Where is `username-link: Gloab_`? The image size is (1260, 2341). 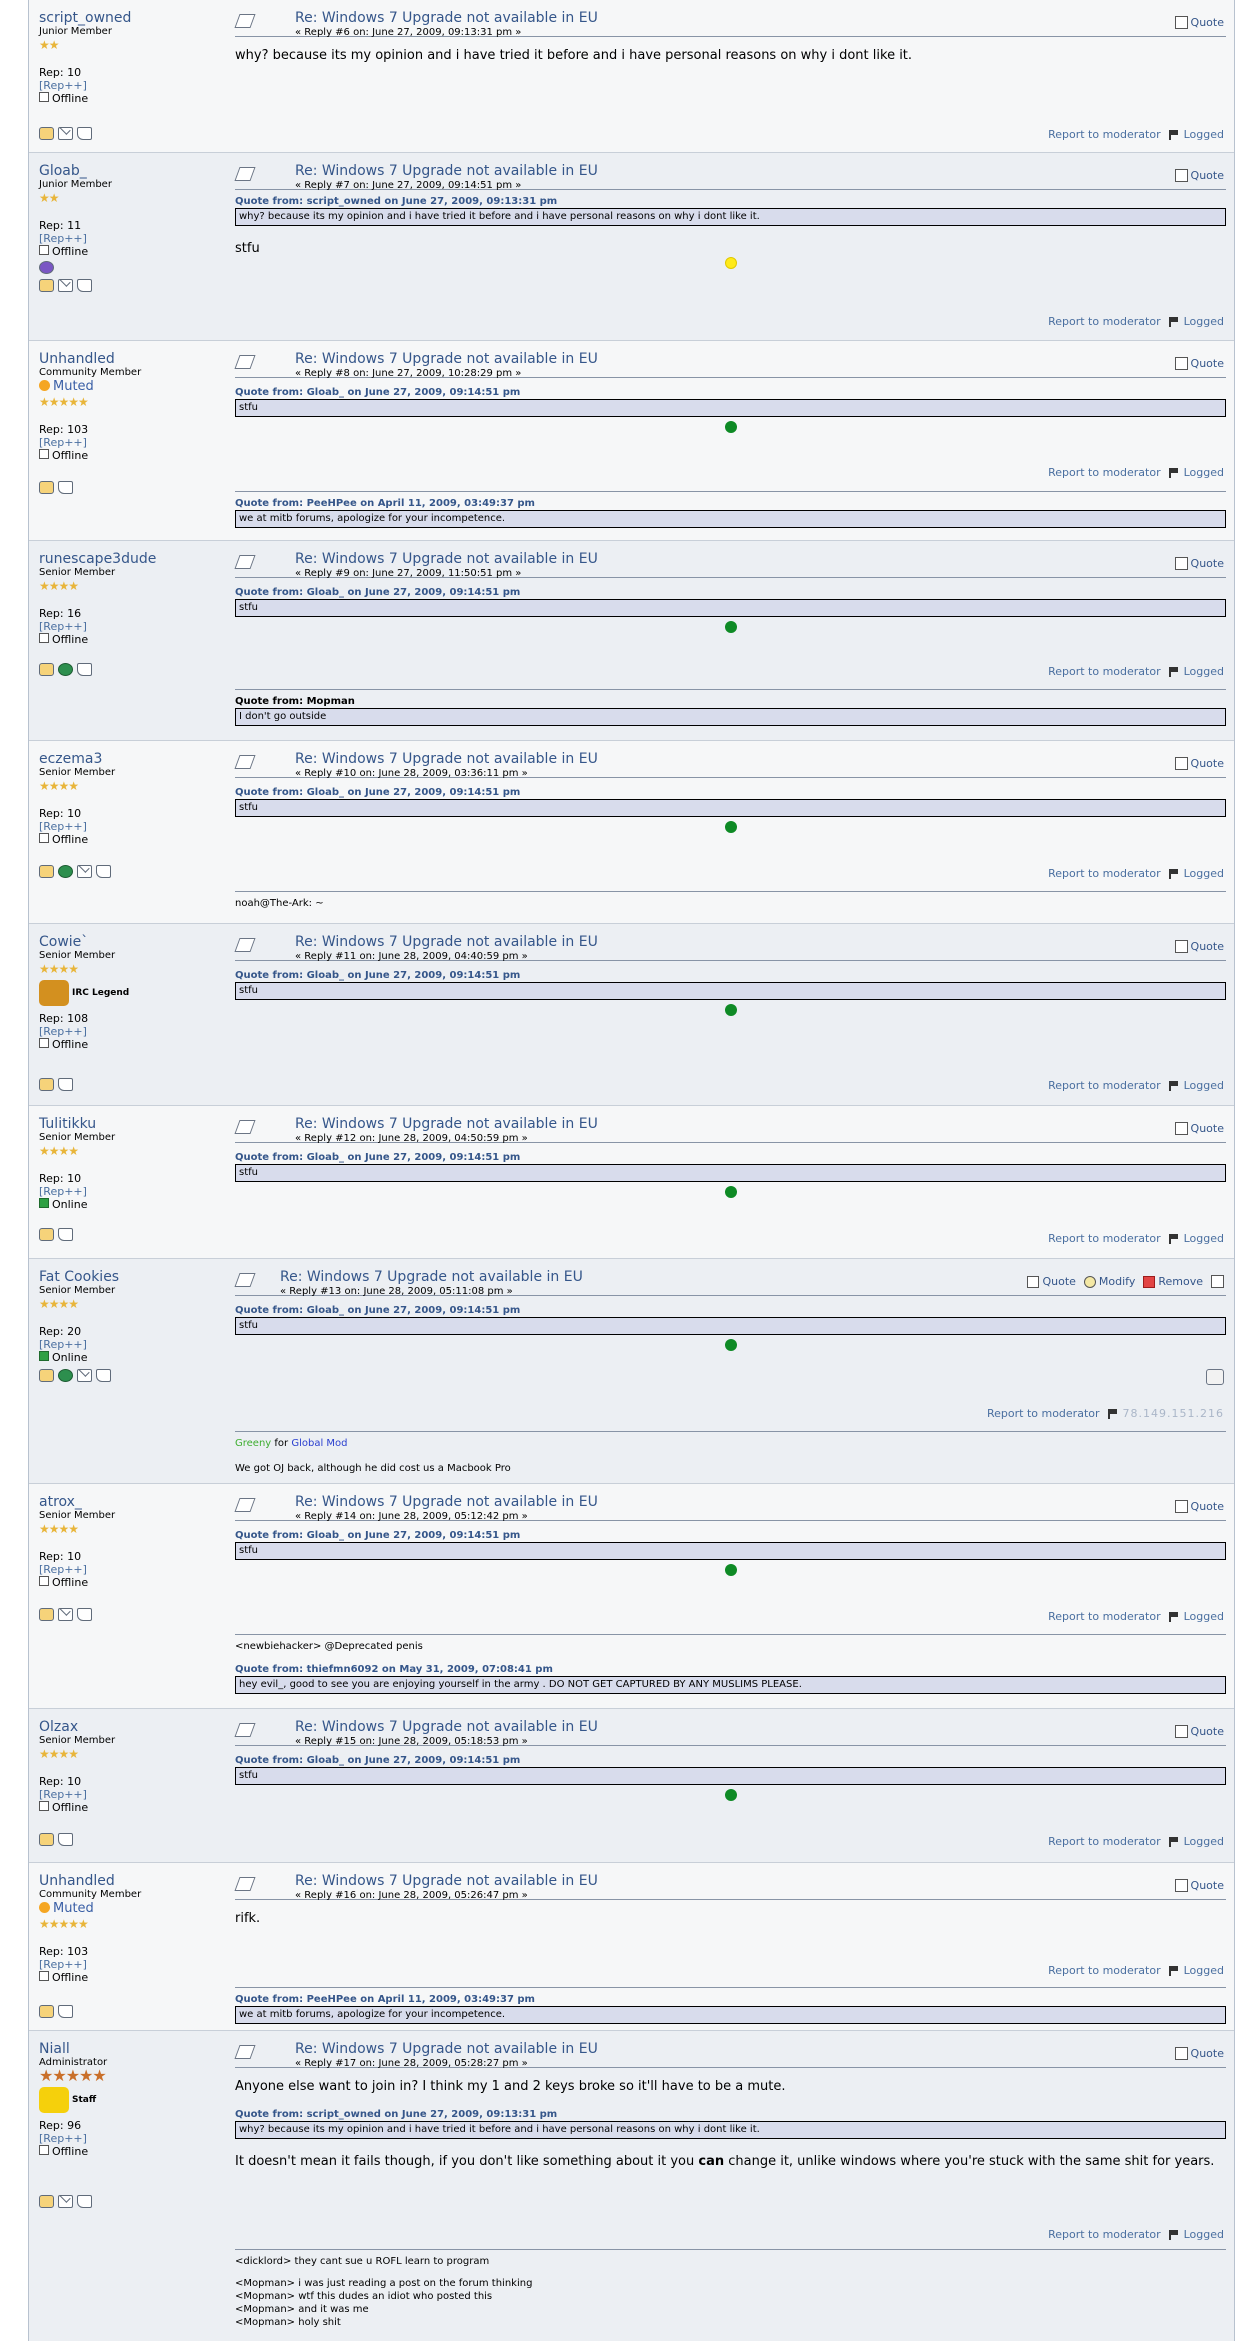
username-link: Gloab_ is located at coordinates (134, 171).